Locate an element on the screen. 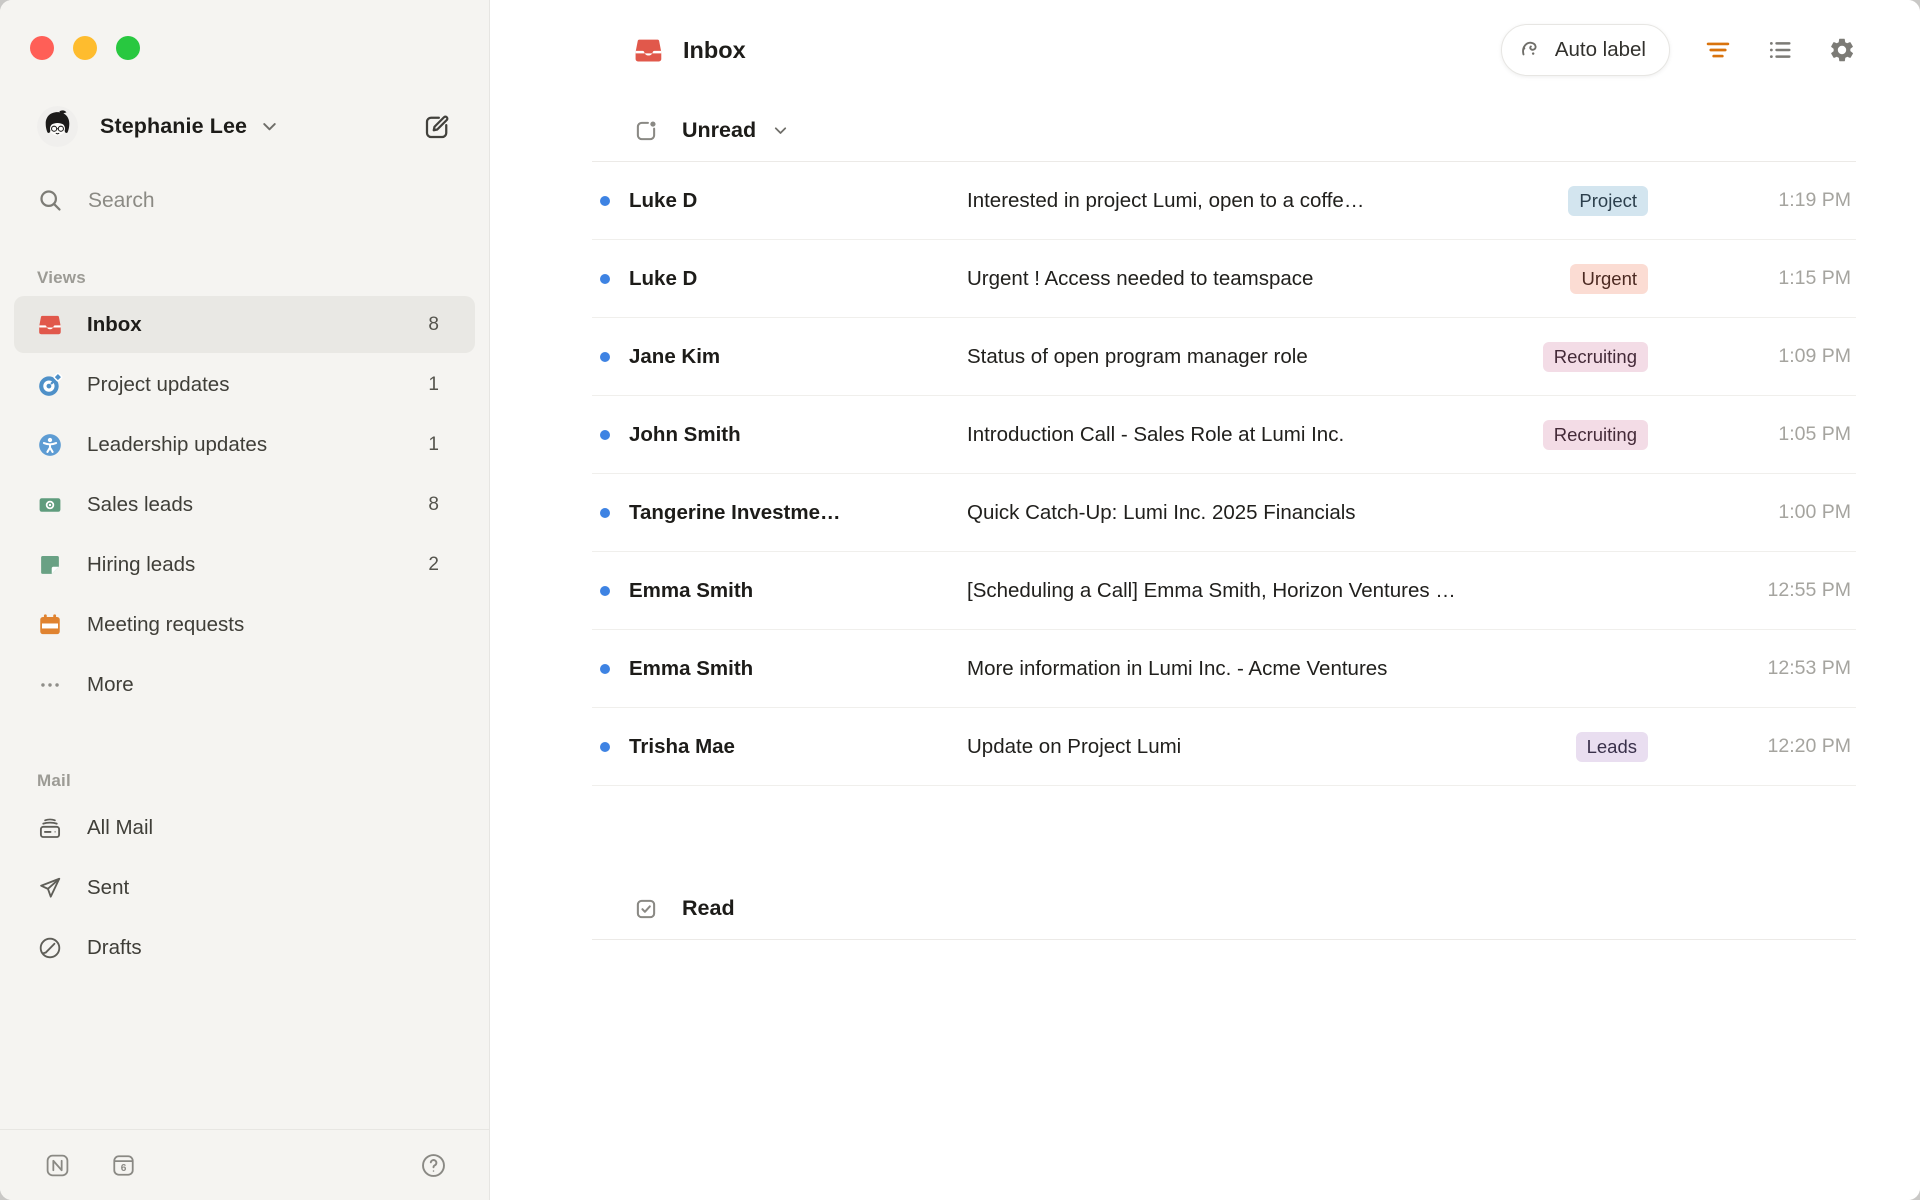  sidebar-item-leadership-updates: Leadership updates 1 is located at coordinates (244, 444).